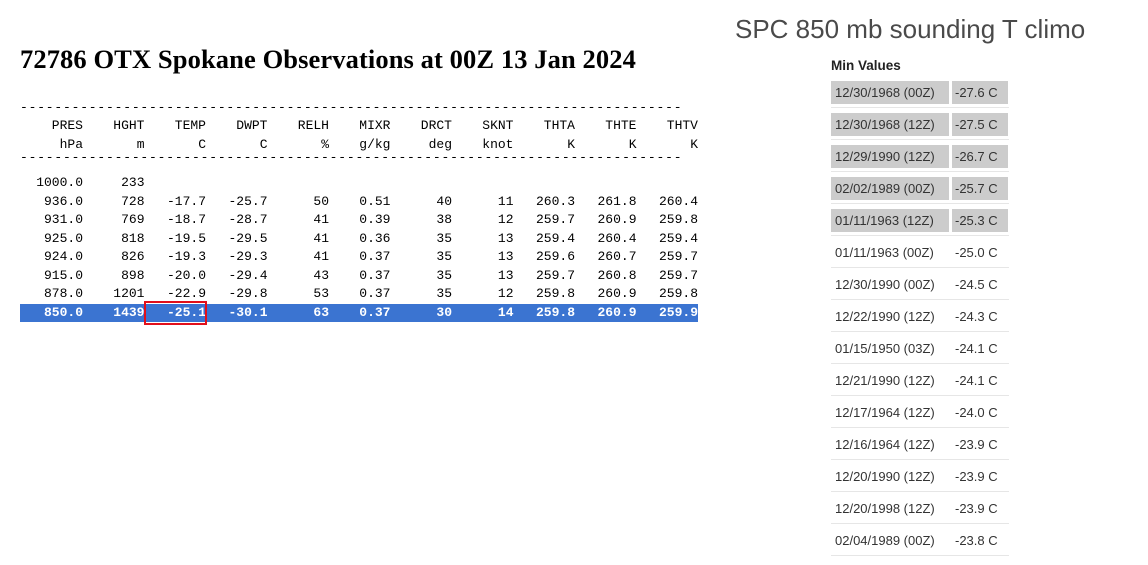 This screenshot has height=565, width=1148. Describe the element at coordinates (980, 188) in the screenshot. I see `min-value-temp: -25.7 C` at that location.